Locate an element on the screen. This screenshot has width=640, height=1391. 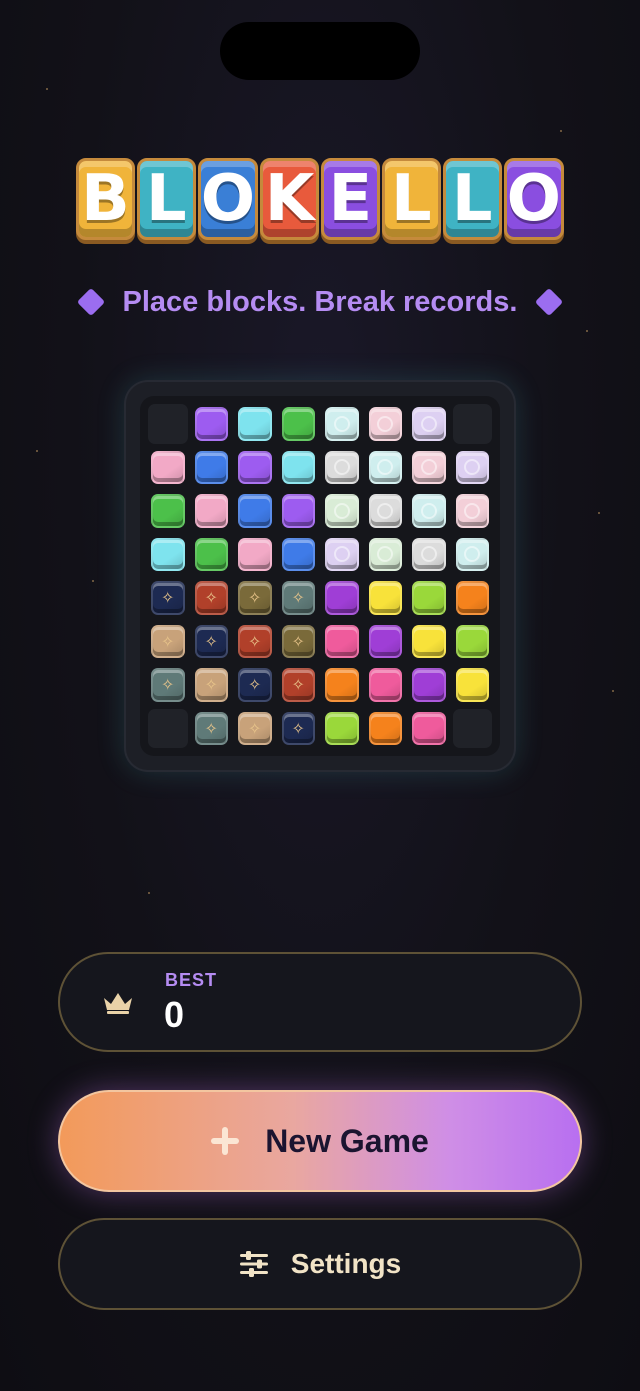
camera-notch is located at coordinates (320, 51).